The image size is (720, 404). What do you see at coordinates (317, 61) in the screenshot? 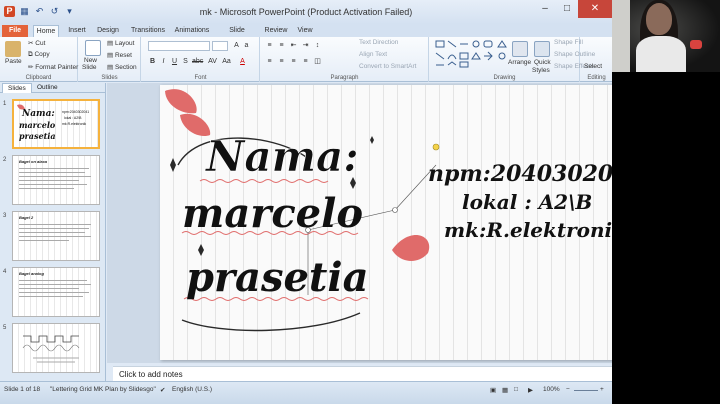
I see `columns-icon: ◫` at bounding box center [317, 61].